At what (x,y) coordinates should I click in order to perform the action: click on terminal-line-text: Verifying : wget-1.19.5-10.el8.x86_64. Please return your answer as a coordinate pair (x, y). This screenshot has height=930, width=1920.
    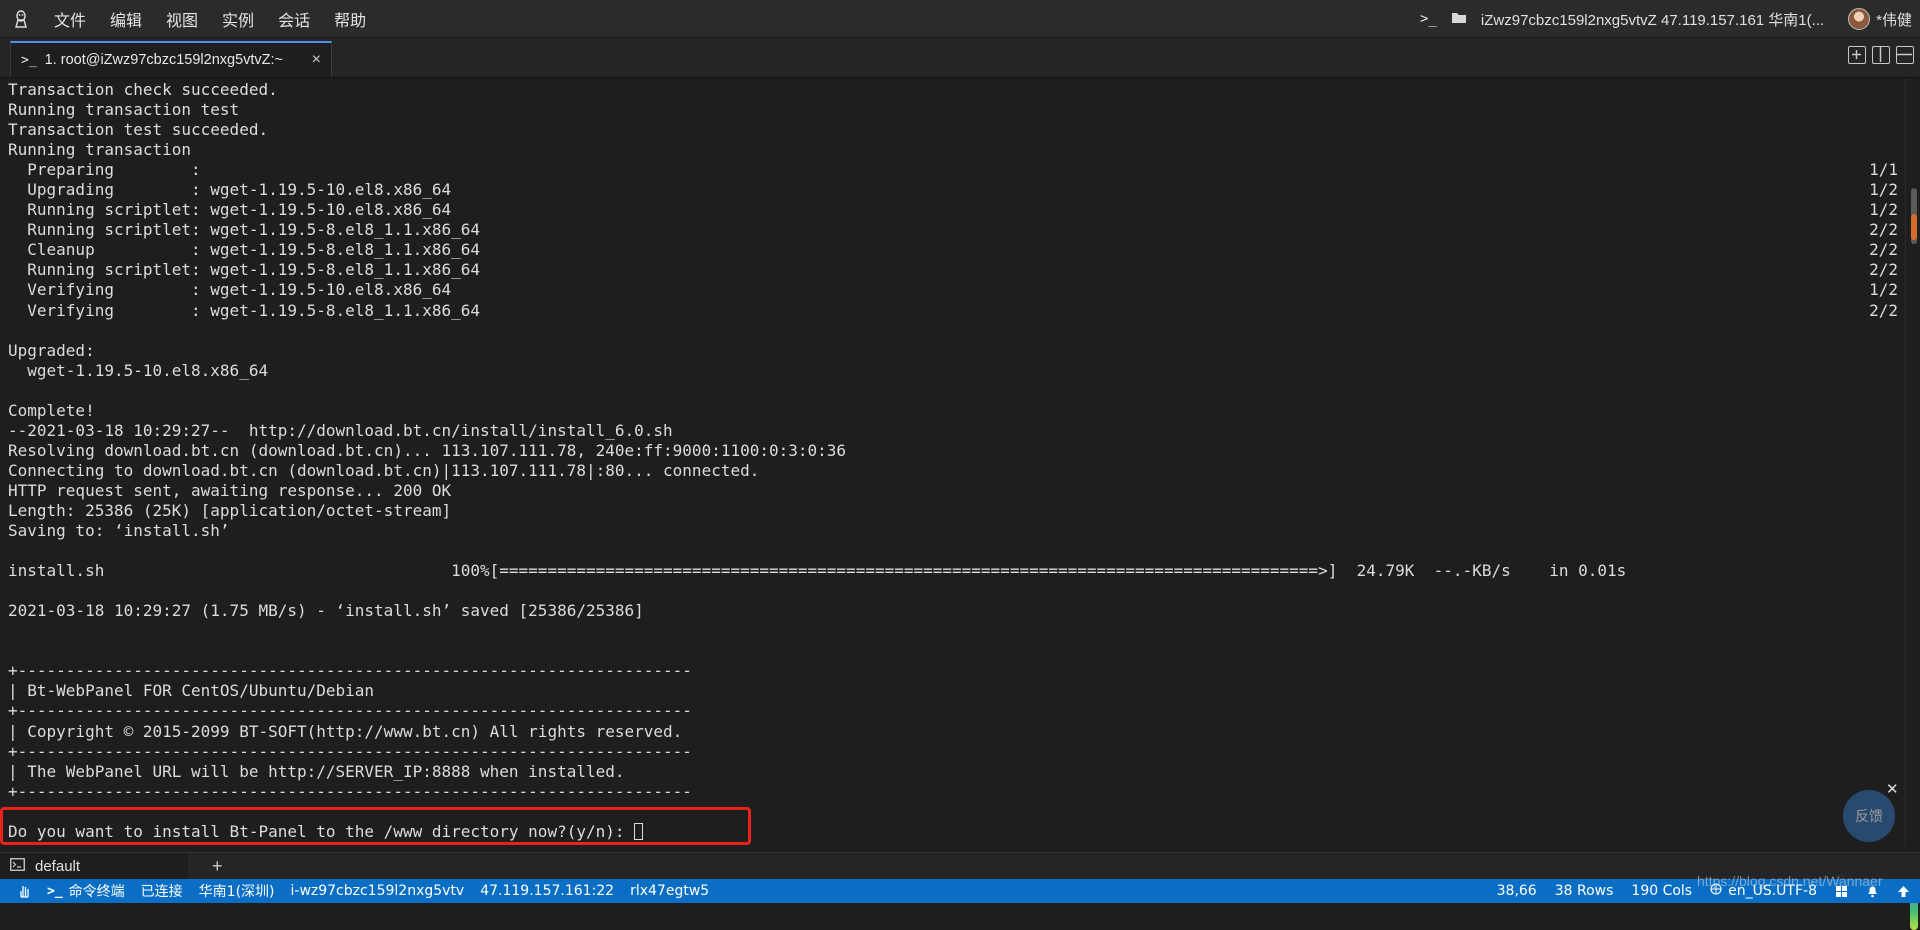
    Looking at the image, I should click on (230, 290).